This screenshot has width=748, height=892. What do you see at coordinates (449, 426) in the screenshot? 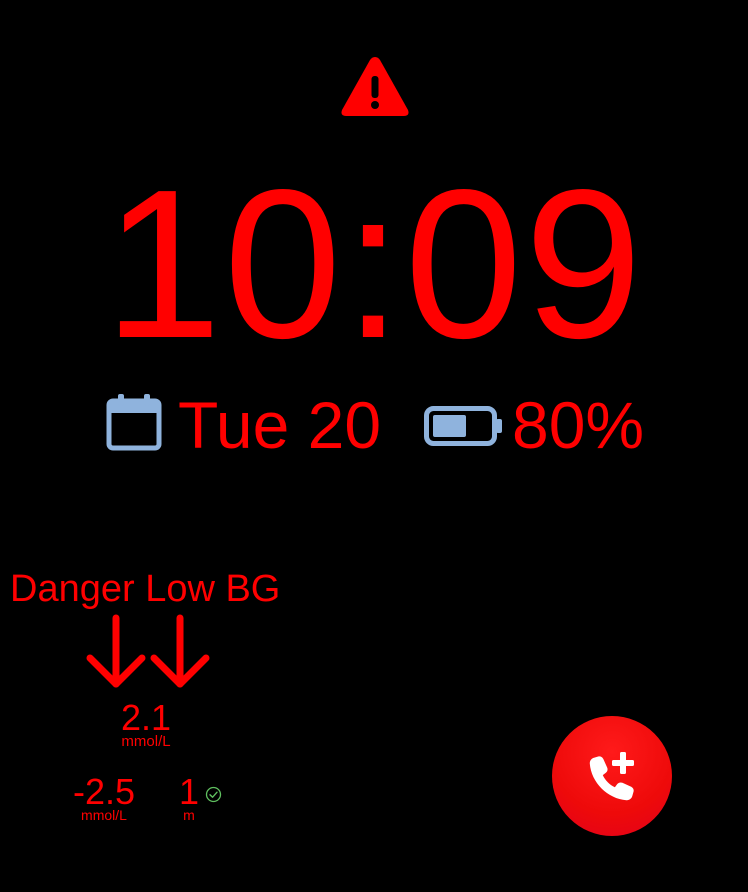
I see `battery-level-fill` at bounding box center [449, 426].